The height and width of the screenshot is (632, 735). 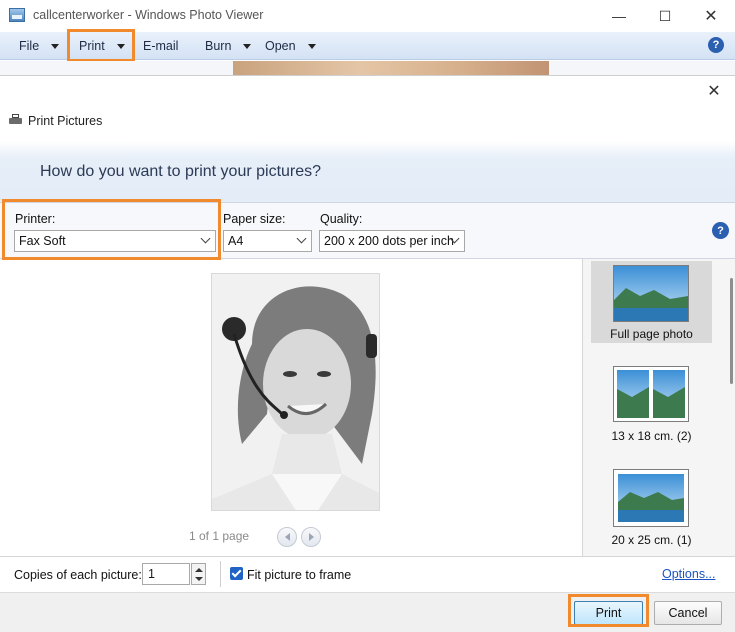 What do you see at coordinates (148, 15) in the screenshot?
I see `window-title: callcenterworker - Windows Photo Viewer` at bounding box center [148, 15].